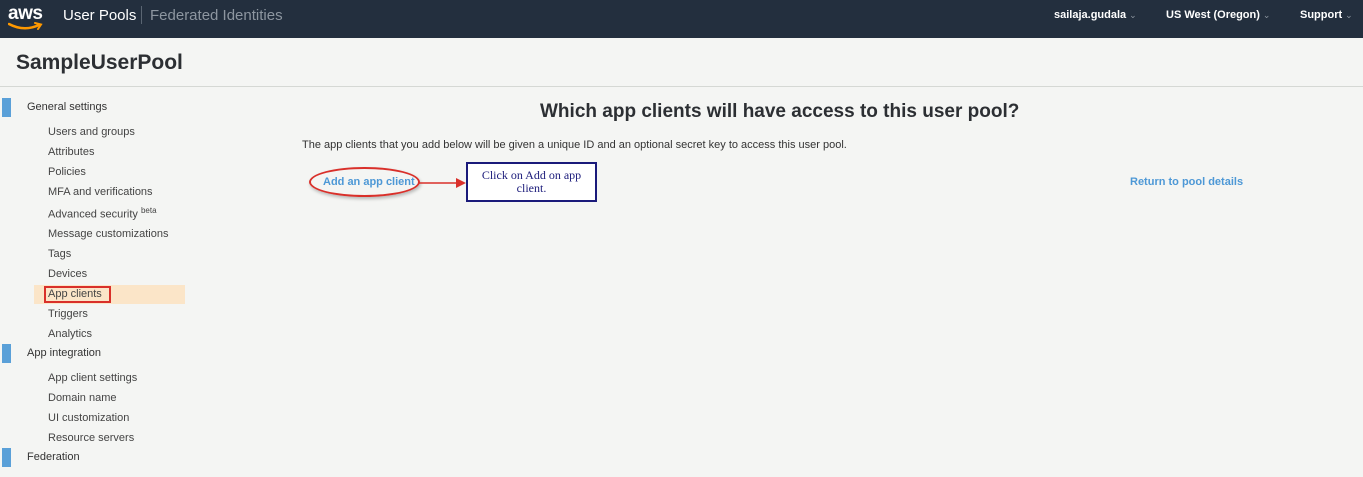 The image size is (1363, 477). Describe the element at coordinates (141, 15) in the screenshot. I see `nav-divider` at that location.